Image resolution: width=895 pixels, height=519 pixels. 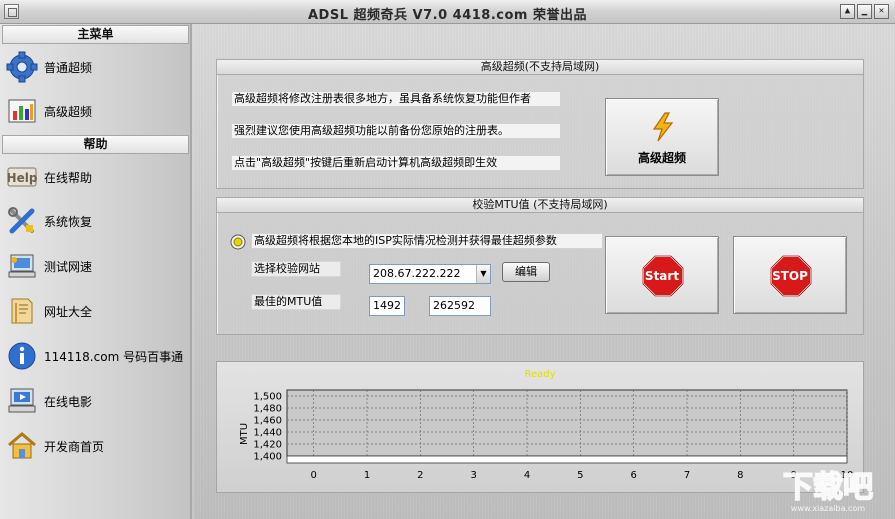 I want to click on edit-button: 编辑, so click(x=526, y=272).